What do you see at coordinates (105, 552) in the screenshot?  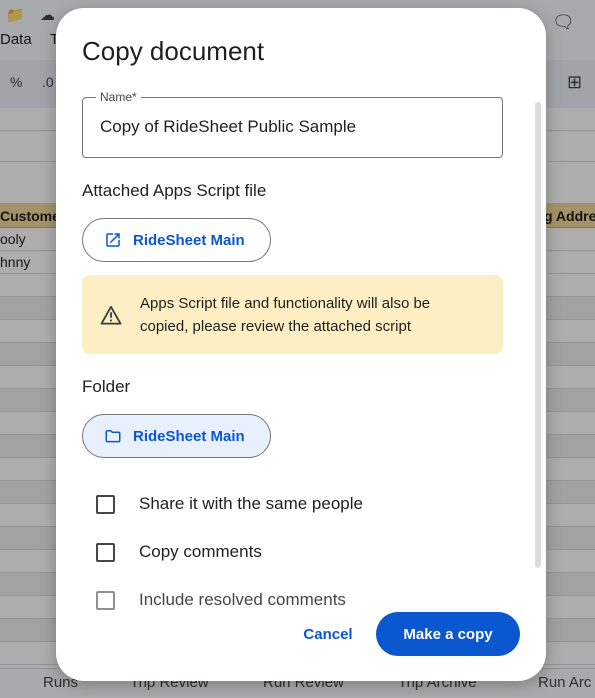 I see `copy-comments-checkbox` at bounding box center [105, 552].